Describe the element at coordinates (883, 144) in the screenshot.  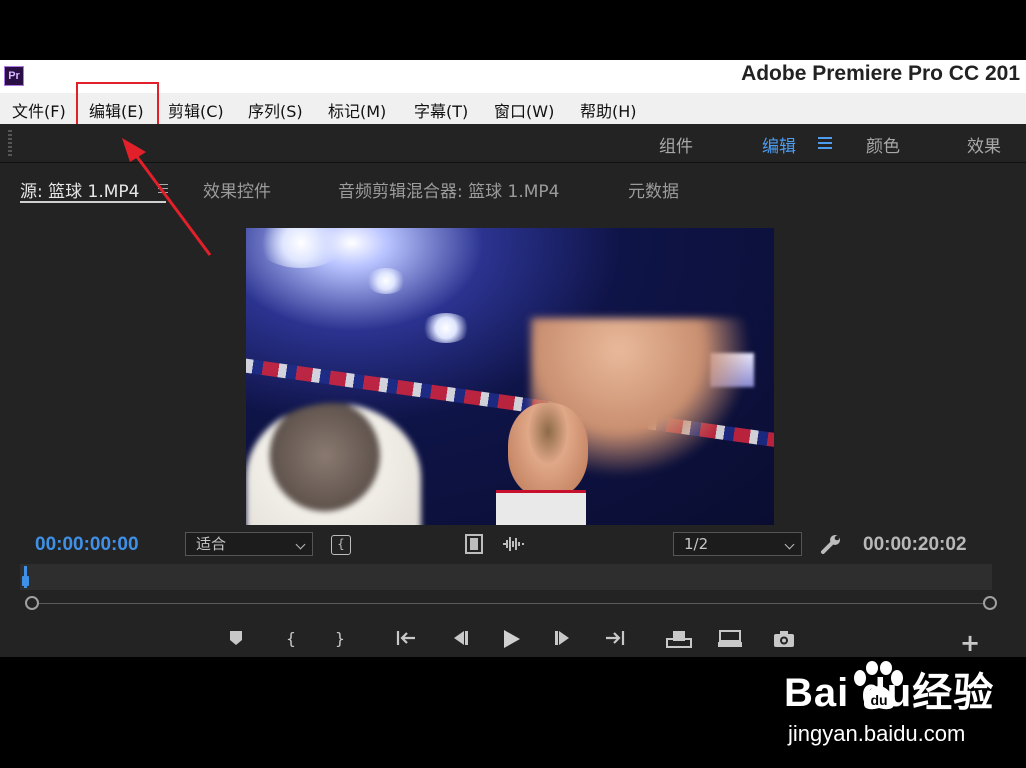
I see `workspace-tab-color: 颜色` at that location.